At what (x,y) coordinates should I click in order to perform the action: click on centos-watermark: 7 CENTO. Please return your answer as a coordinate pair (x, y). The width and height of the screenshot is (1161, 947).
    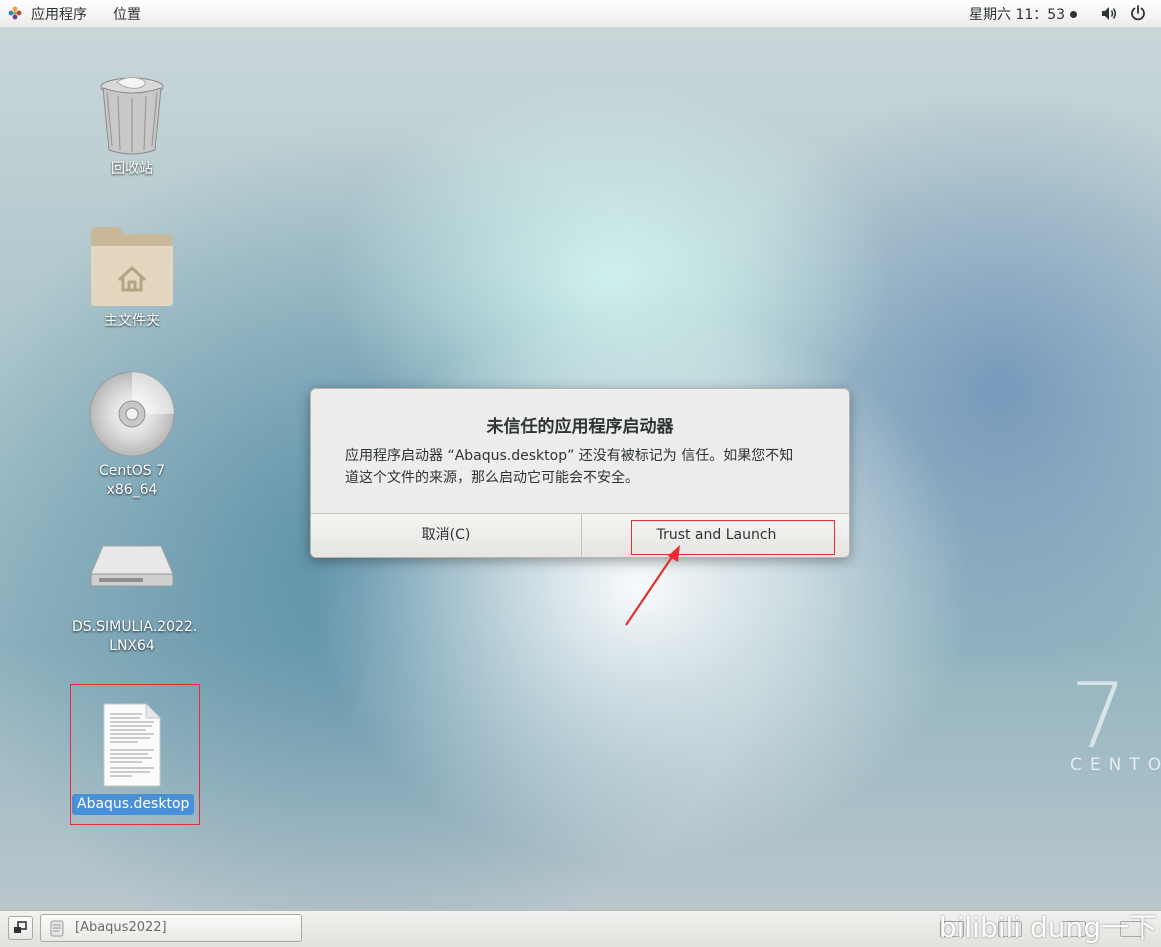
    Looking at the image, I should click on (1115, 720).